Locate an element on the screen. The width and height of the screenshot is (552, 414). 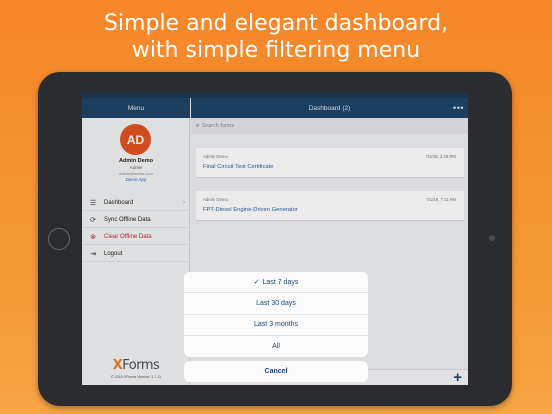
cancel-button: Cancel is located at coordinates (276, 371).